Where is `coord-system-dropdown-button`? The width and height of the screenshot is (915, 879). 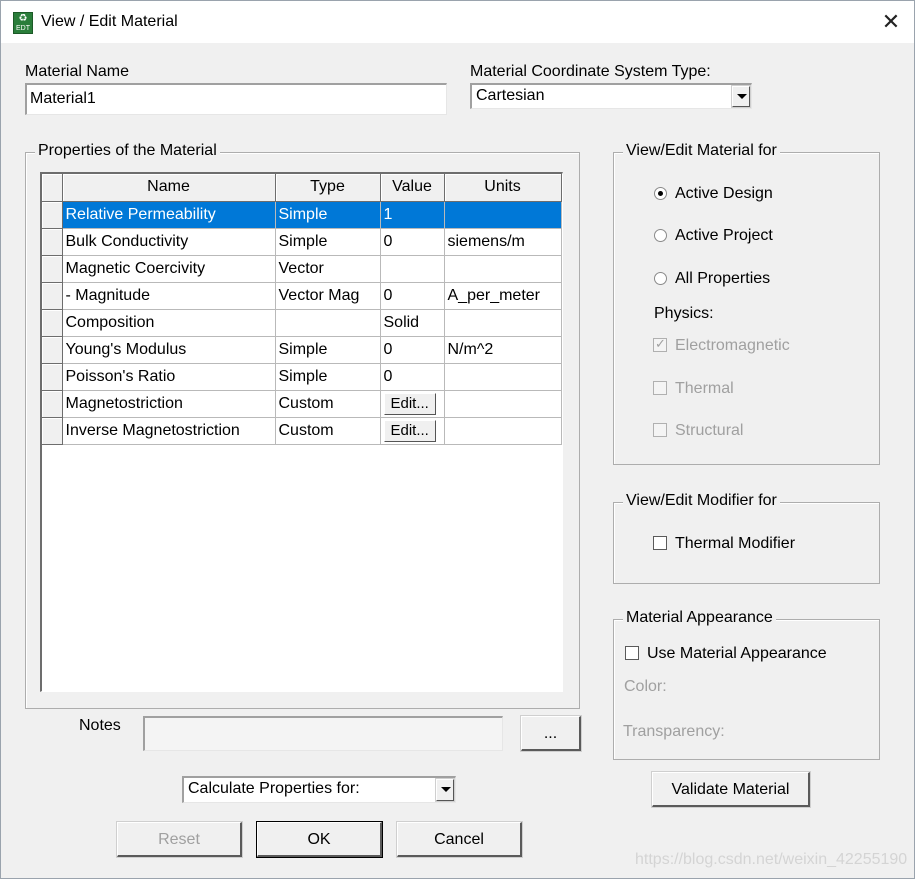 coord-system-dropdown-button is located at coordinates (741, 96).